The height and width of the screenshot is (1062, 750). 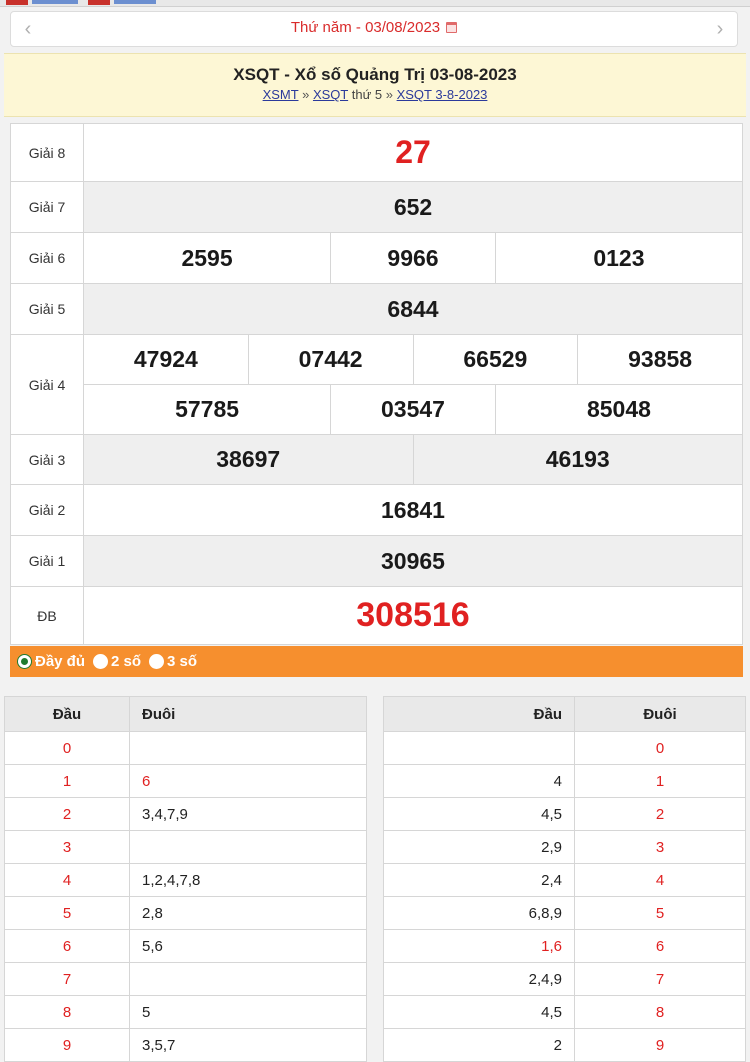 I want to click on tail-digit: 5, so click(x=660, y=913).